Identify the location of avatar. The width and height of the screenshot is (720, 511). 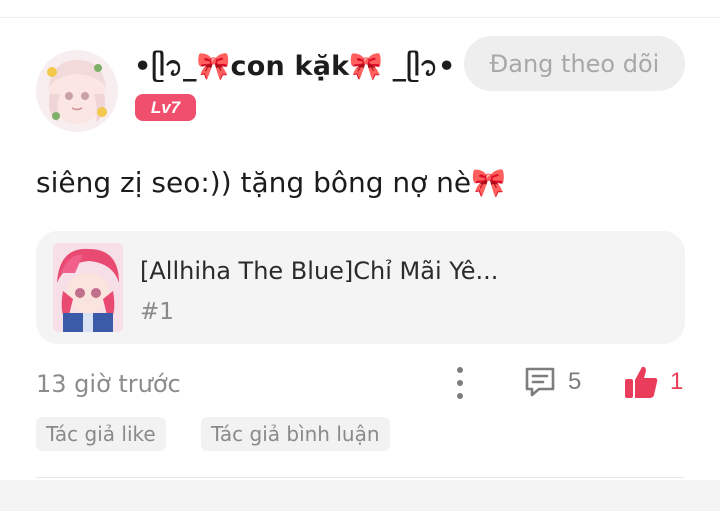
(77, 91).